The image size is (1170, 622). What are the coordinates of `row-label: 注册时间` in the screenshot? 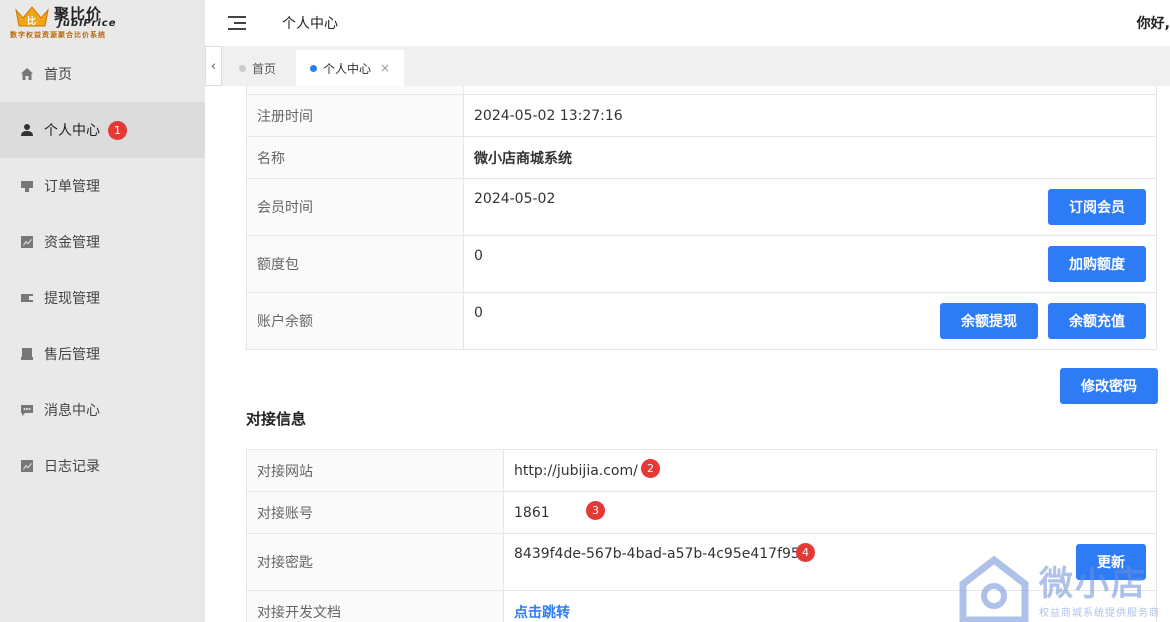 It's located at (355, 115).